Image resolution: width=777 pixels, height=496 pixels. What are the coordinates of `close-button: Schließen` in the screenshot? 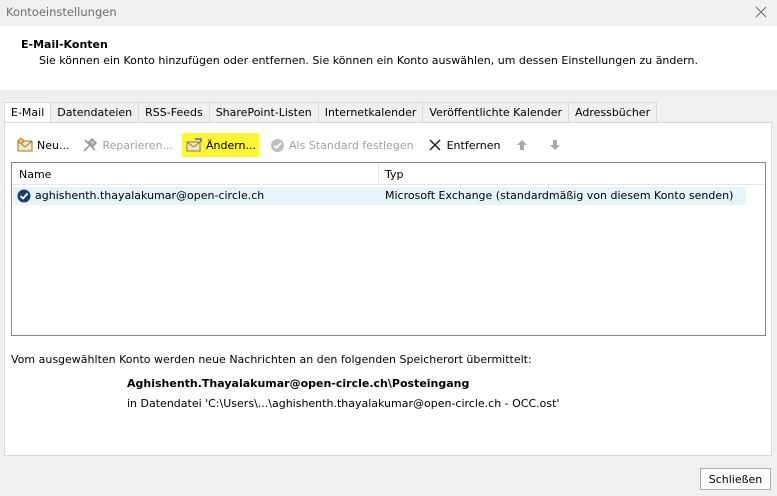 It's located at (735, 479).